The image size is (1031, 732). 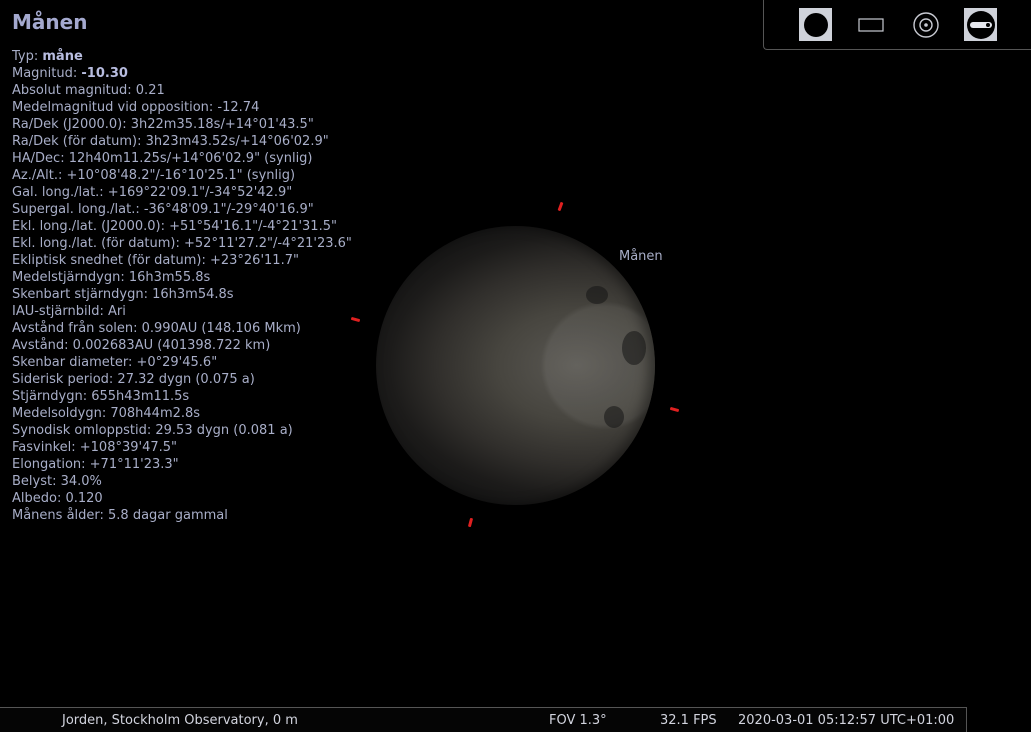 I want to click on info-magnitude-value: -10.30, so click(x=104, y=73).